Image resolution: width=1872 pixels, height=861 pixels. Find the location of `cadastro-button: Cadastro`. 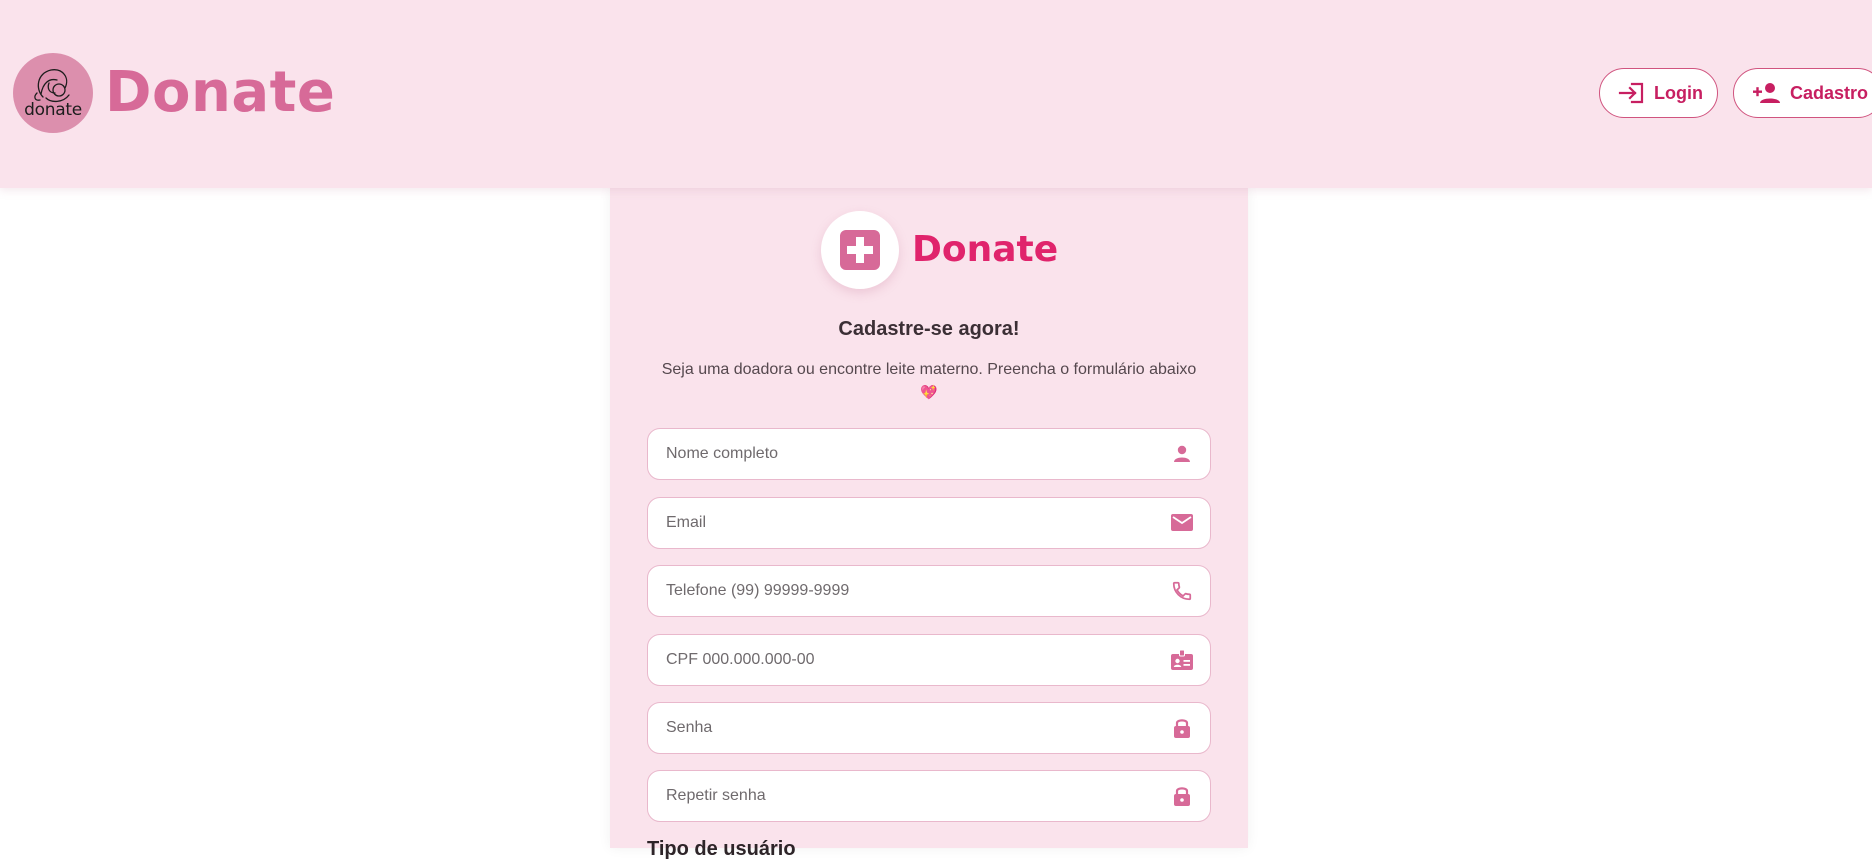

cadastro-button: Cadastro is located at coordinates (1802, 93).